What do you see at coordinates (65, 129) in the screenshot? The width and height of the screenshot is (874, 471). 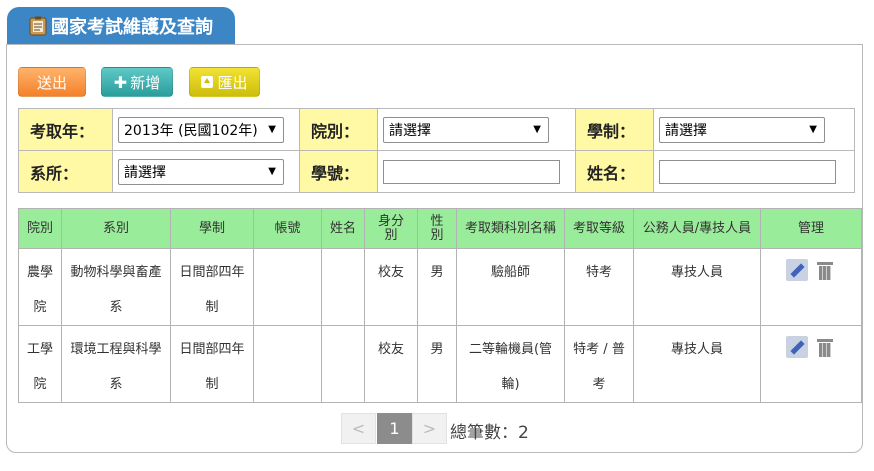 I see `year-label: 考取年：` at bounding box center [65, 129].